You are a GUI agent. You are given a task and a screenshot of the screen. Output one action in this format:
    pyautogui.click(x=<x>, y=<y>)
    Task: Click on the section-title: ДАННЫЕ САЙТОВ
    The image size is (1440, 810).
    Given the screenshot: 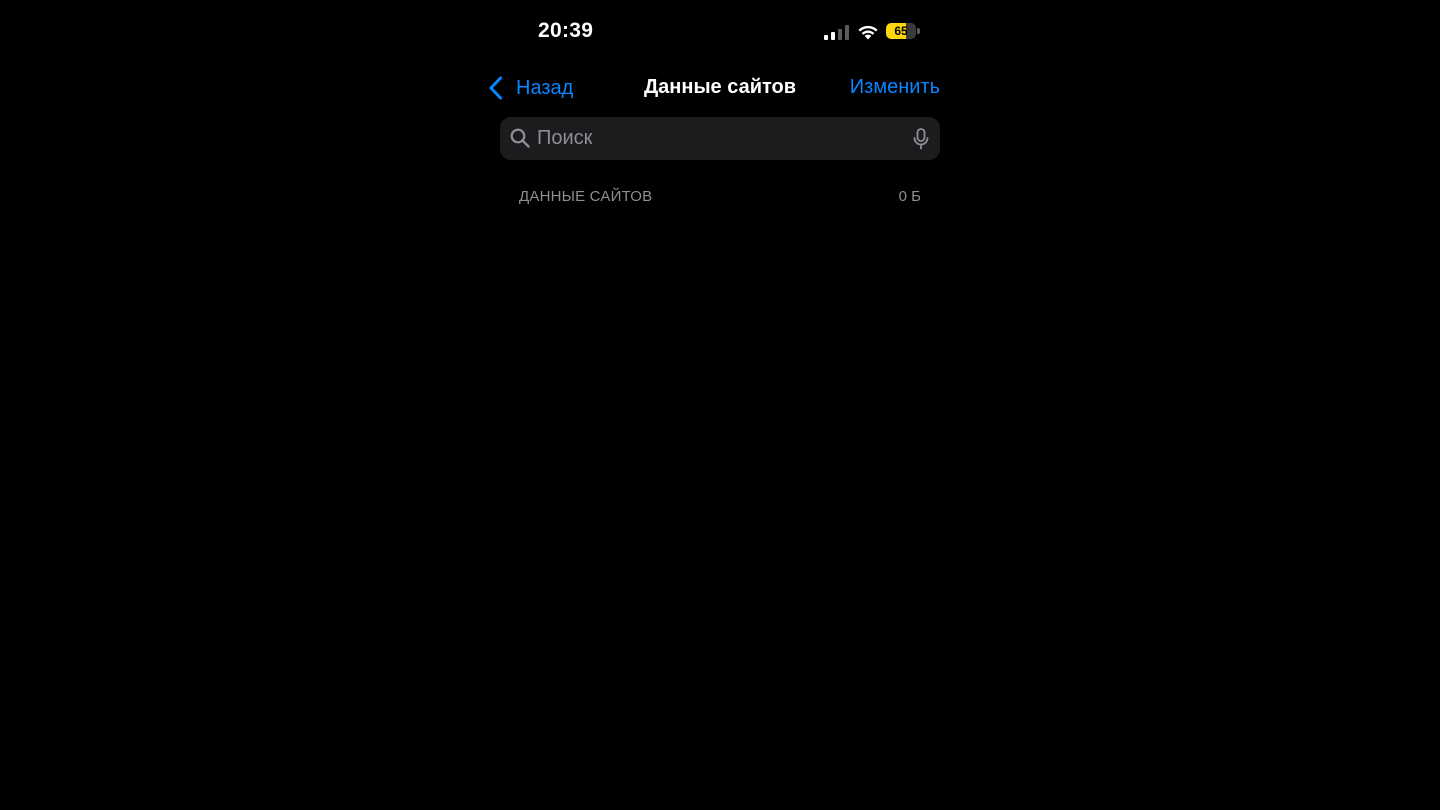 What is the action you would take?
    pyautogui.click(x=586, y=196)
    